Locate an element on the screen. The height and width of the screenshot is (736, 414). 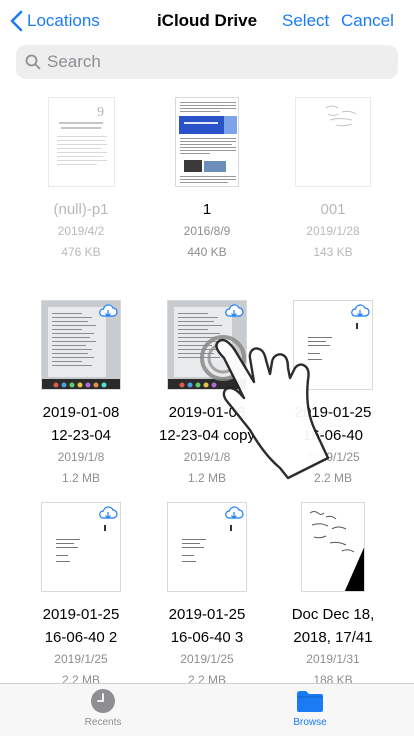
file-name: 2019-01-25 16-06-40 is located at coordinates (333, 424).